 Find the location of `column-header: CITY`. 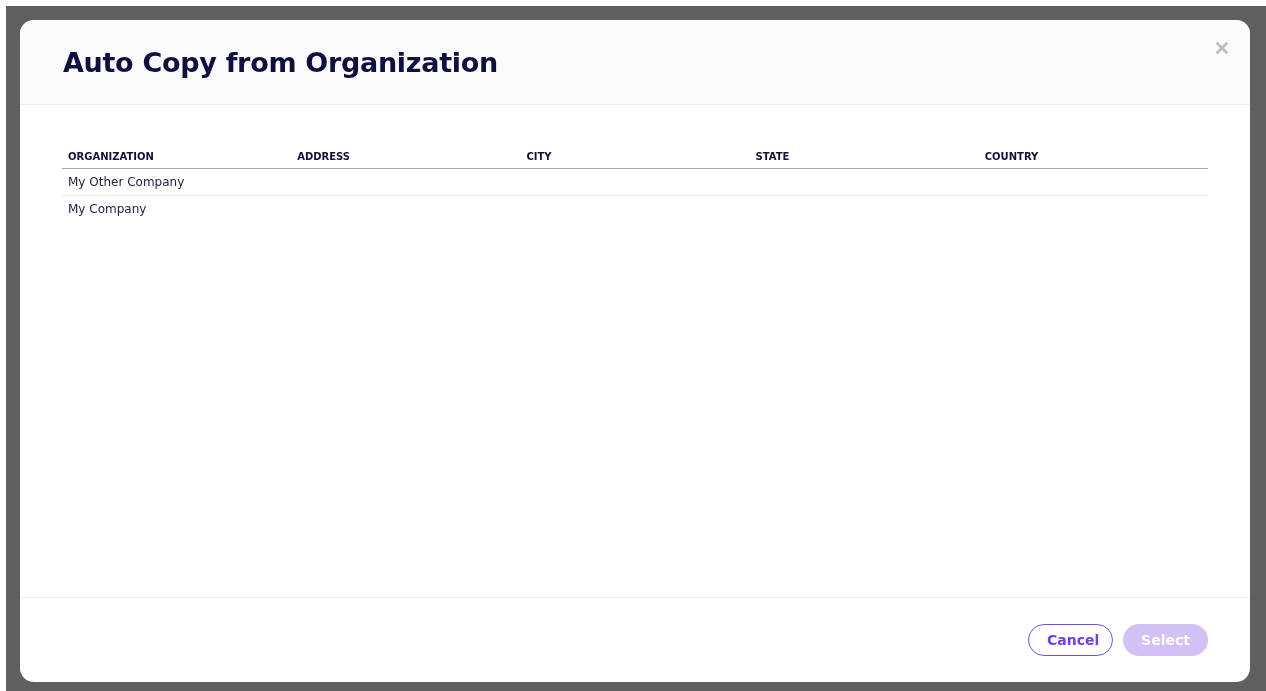

column-header: CITY is located at coordinates (635, 160).